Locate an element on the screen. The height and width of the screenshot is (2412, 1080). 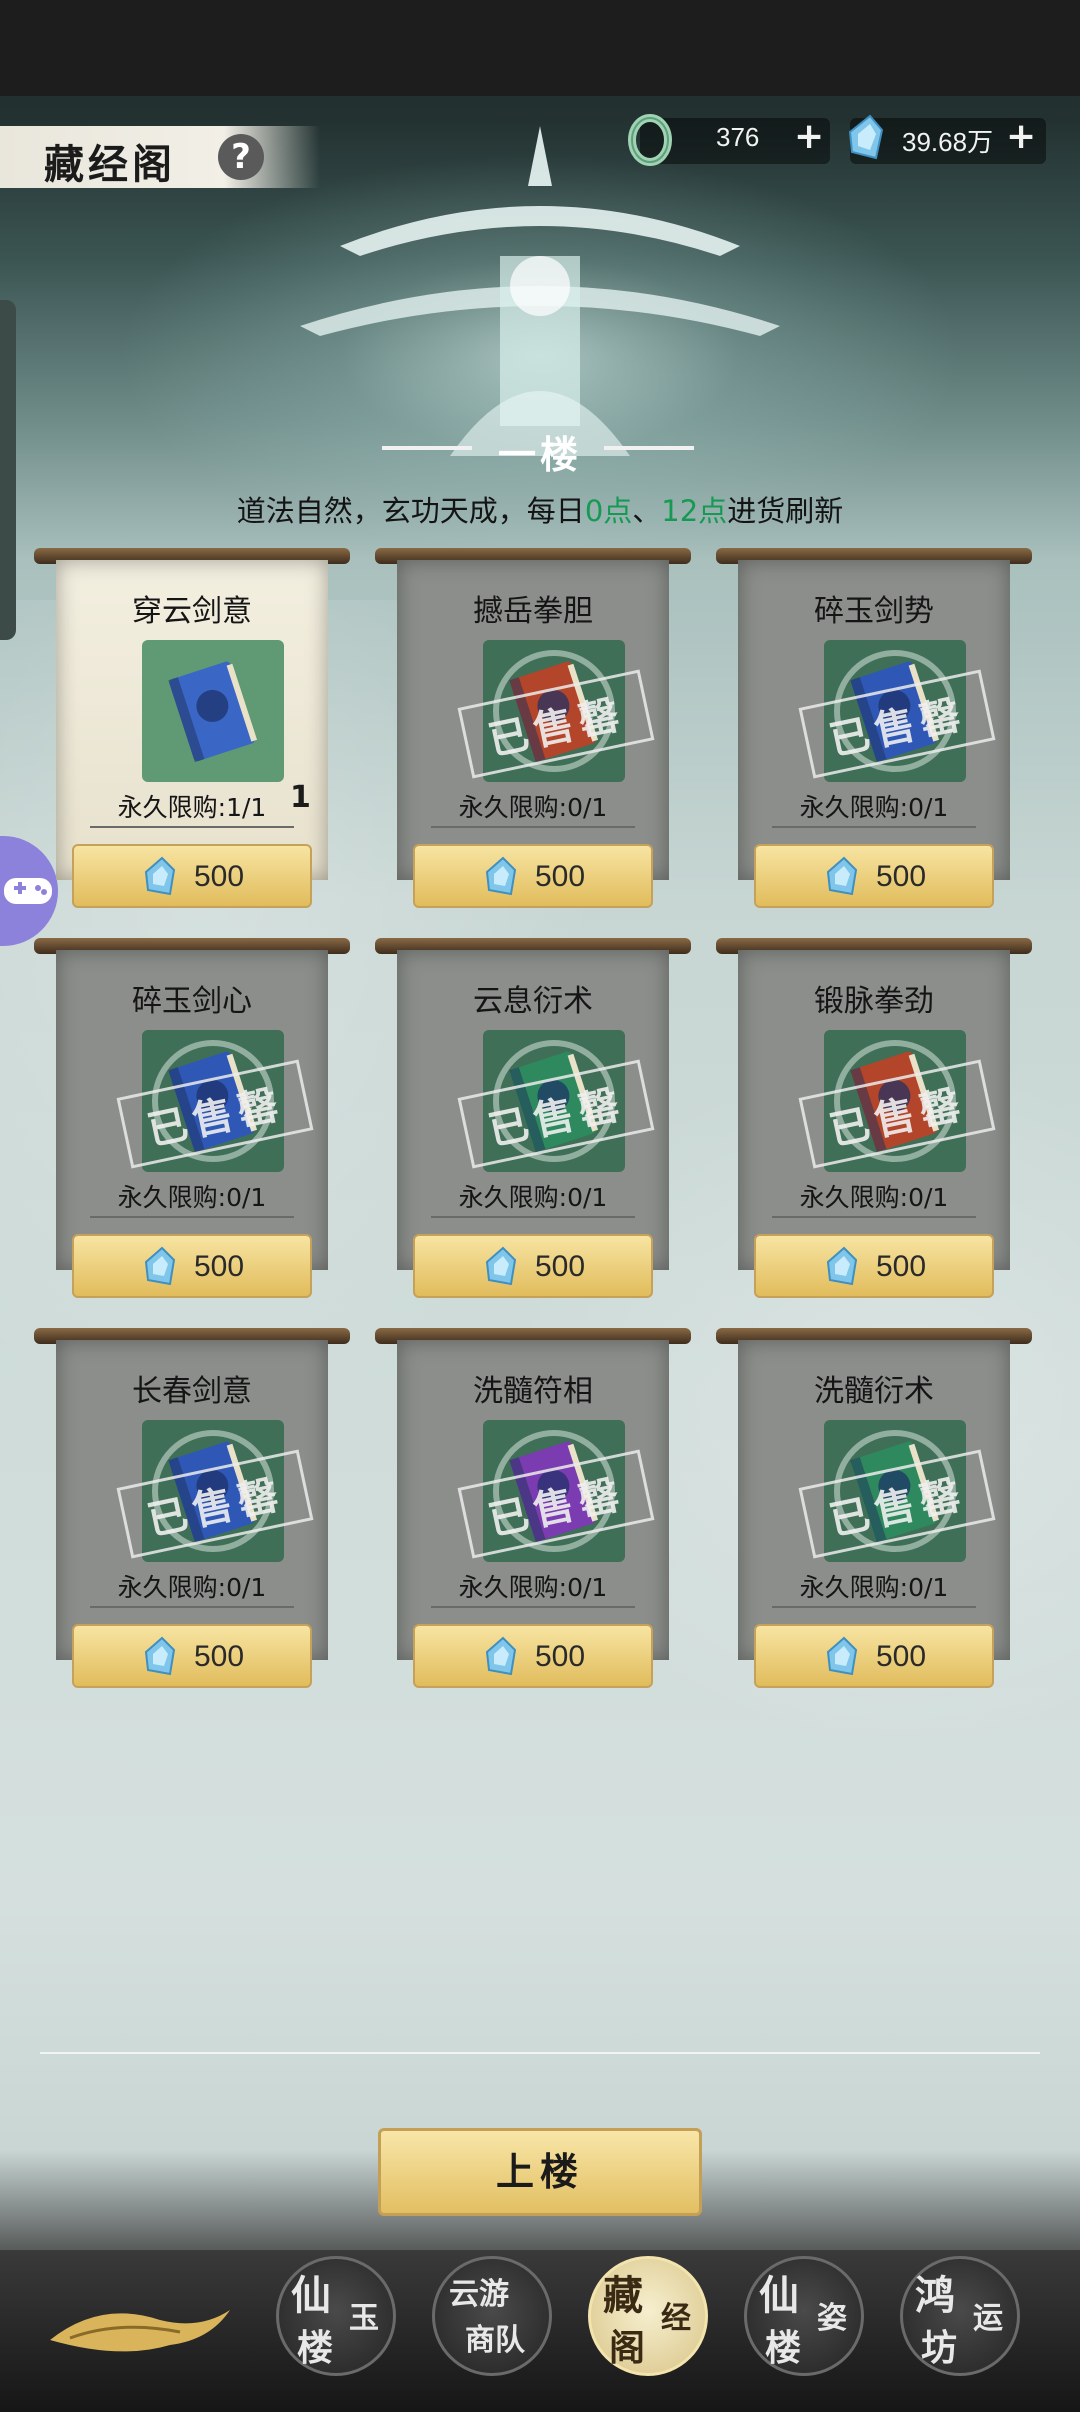
floor-title: 一楼 is located at coordinates (539, 454).